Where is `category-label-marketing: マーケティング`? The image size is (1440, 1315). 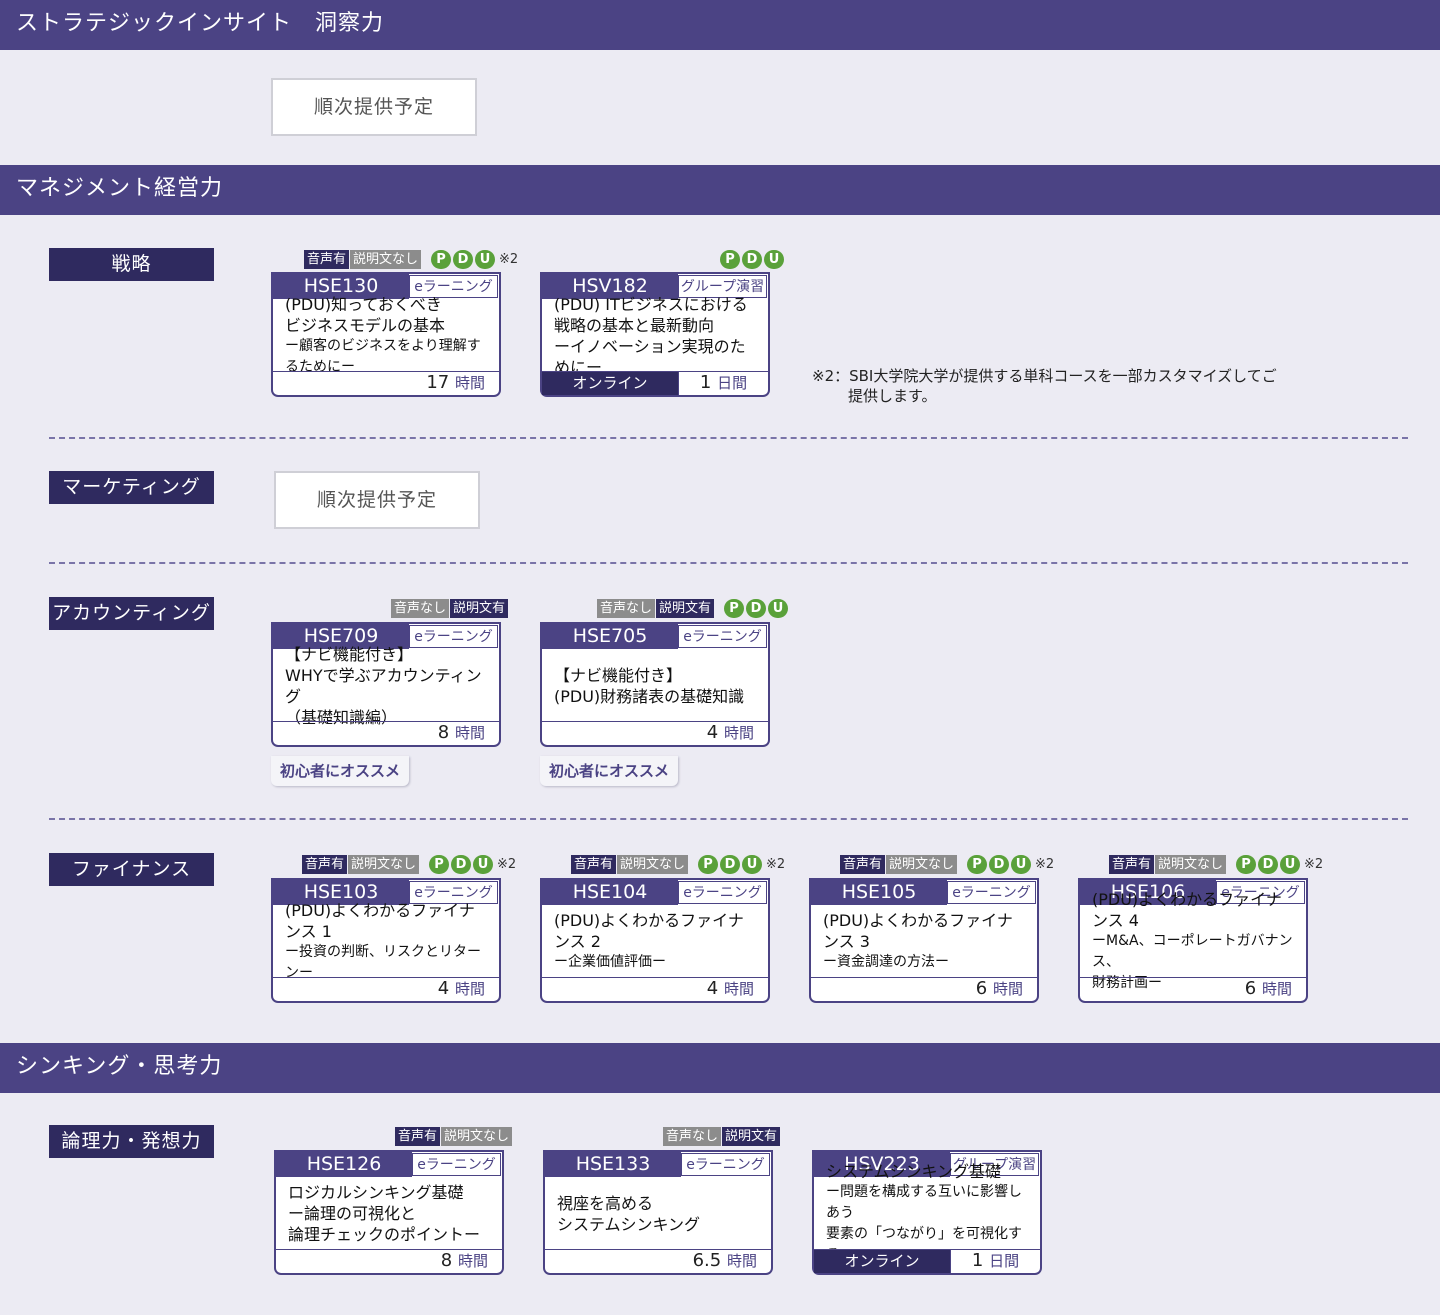
category-label-marketing: マーケティング is located at coordinates (131, 487).